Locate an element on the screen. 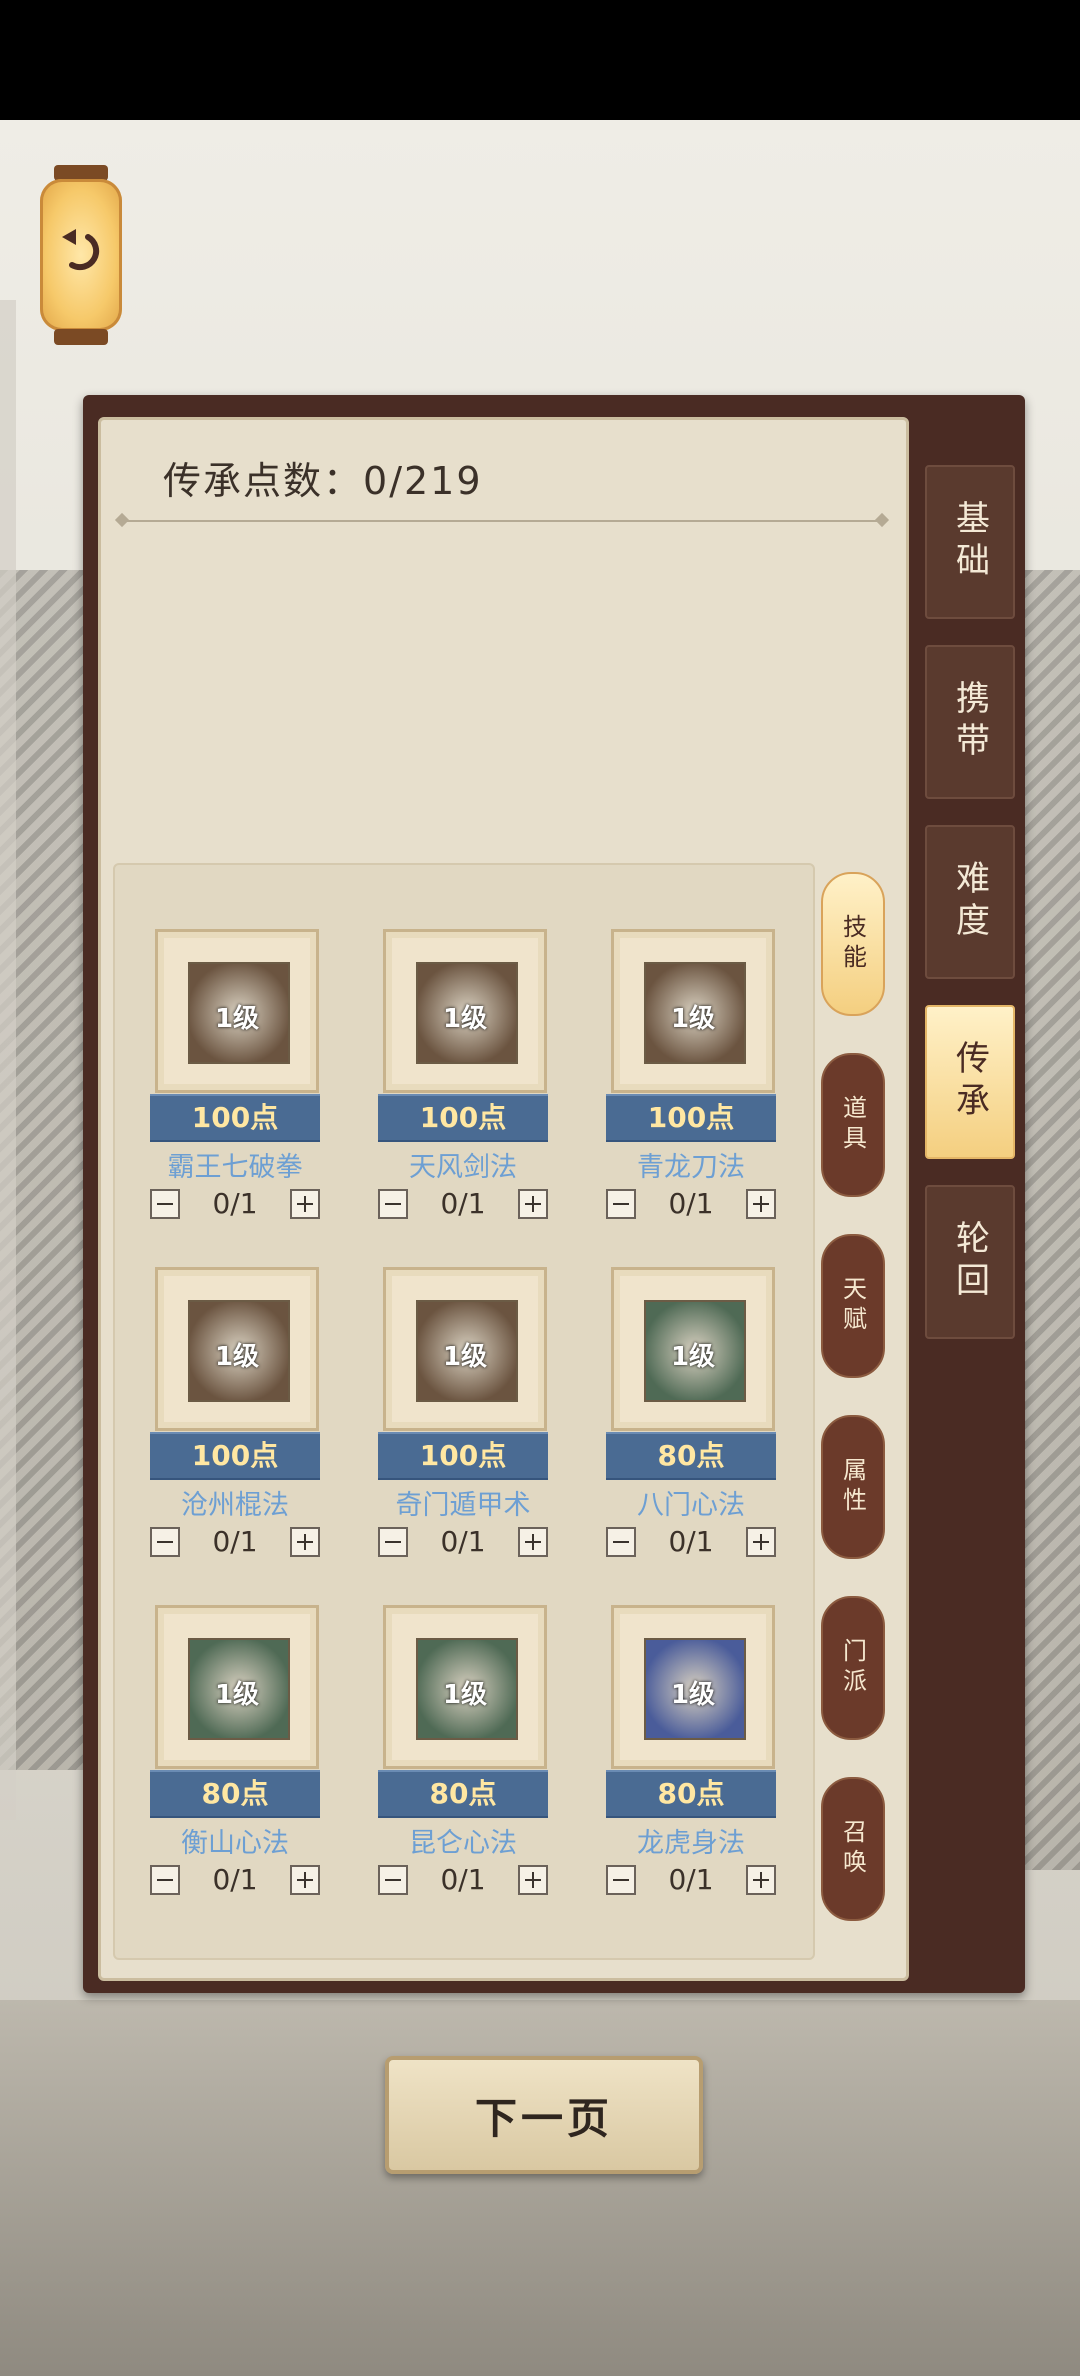 The width and height of the screenshot is (1080, 2376). roof-right is located at coordinates (1052, 1220).